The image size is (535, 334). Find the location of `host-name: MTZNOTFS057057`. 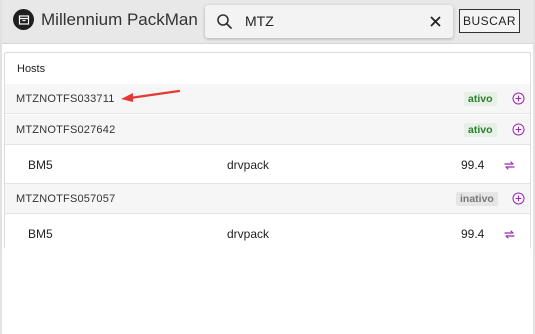

host-name: MTZNOTFS057057 is located at coordinates (66, 199).